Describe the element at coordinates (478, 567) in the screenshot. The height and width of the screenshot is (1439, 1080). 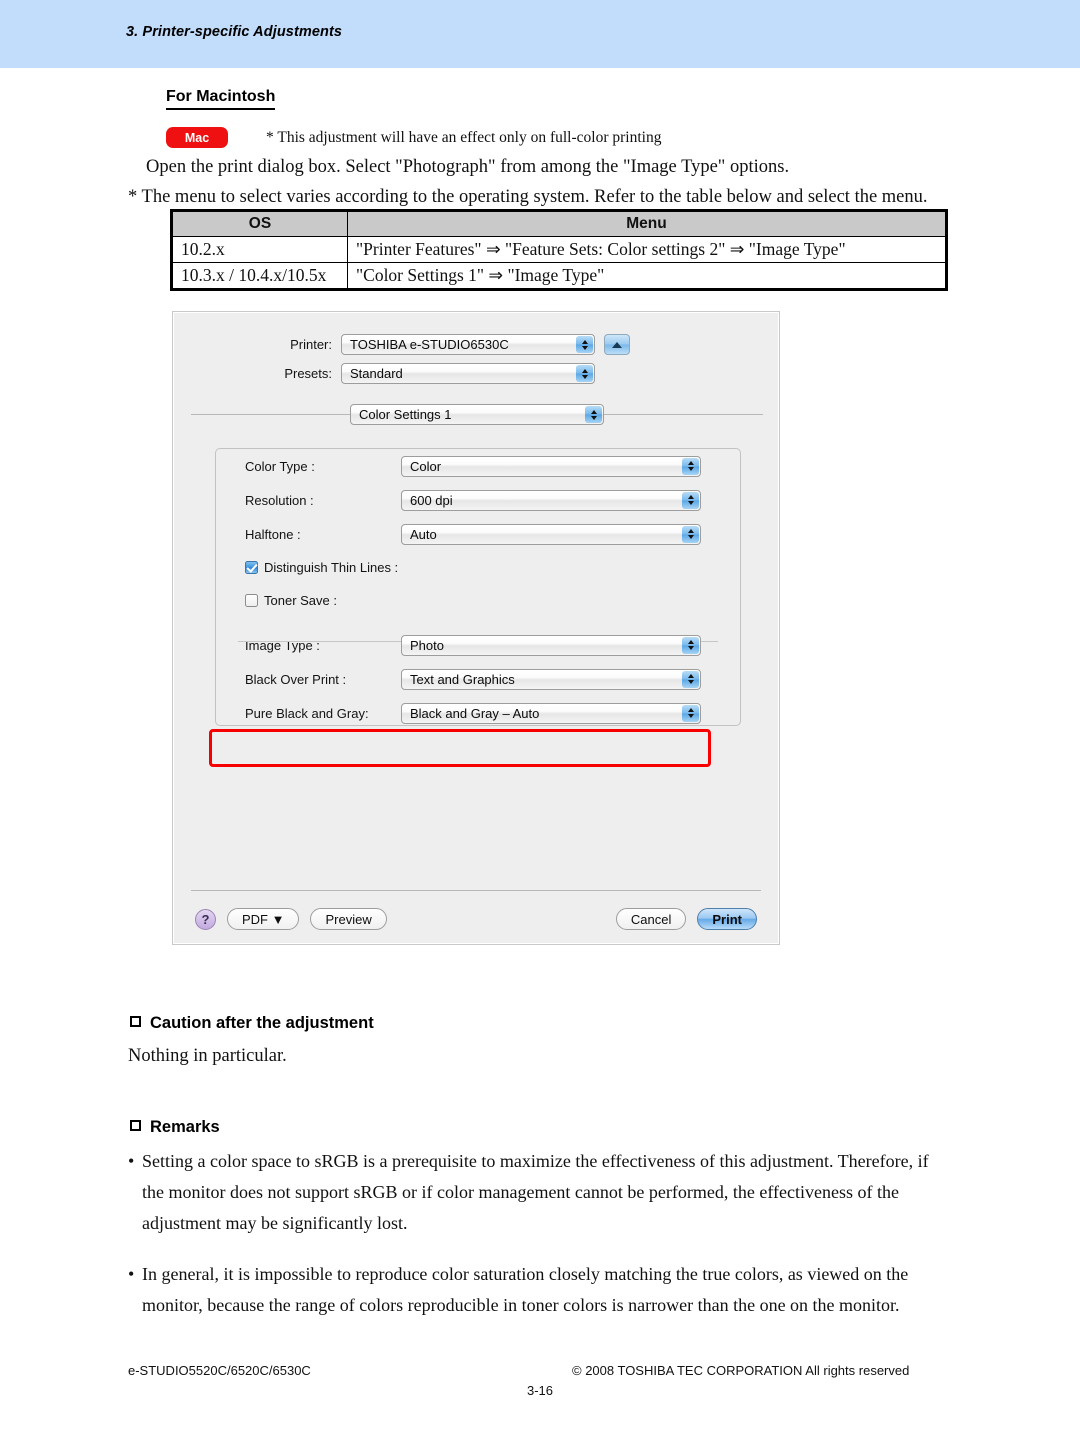
I see `distinguish-thin-lines-row: Distinguish Thin Lines :` at that location.